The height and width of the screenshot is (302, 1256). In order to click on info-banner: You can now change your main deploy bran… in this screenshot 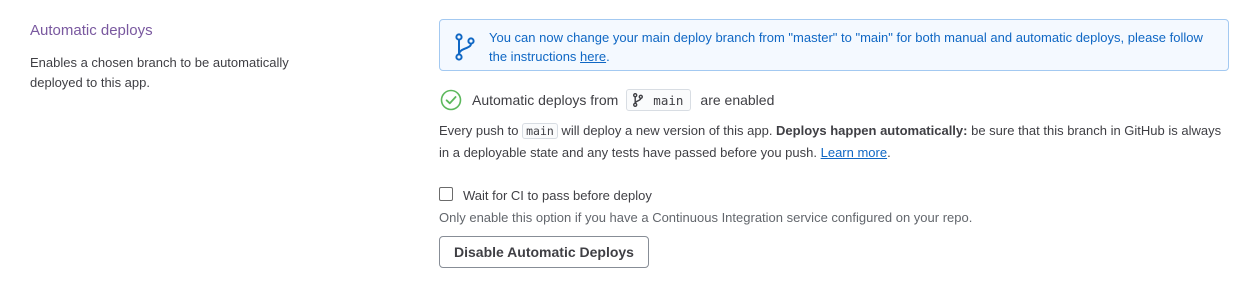, I will do `click(834, 45)`.